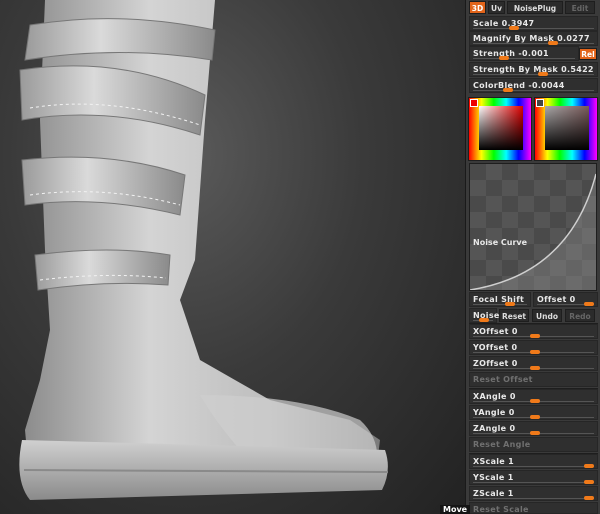 Image resolution: width=600 pixels, height=514 pixels. What do you see at coordinates (474, 103) in the screenshot?
I see `main-color-swatch` at bounding box center [474, 103].